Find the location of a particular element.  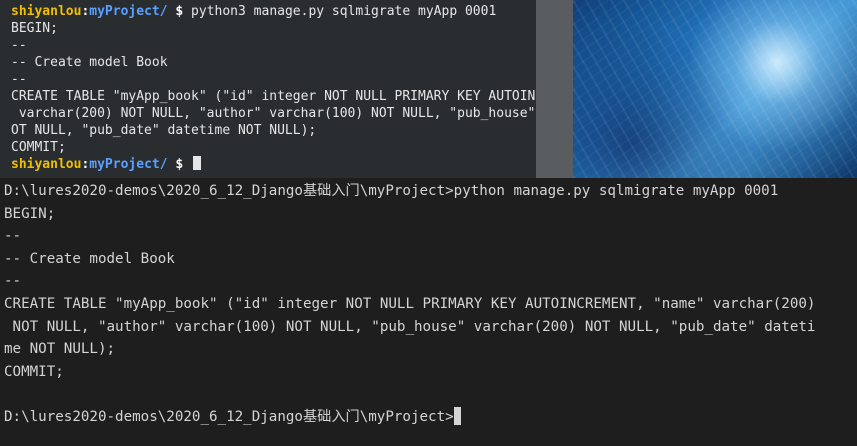

desktop-wallpaper is located at coordinates (715, 89).